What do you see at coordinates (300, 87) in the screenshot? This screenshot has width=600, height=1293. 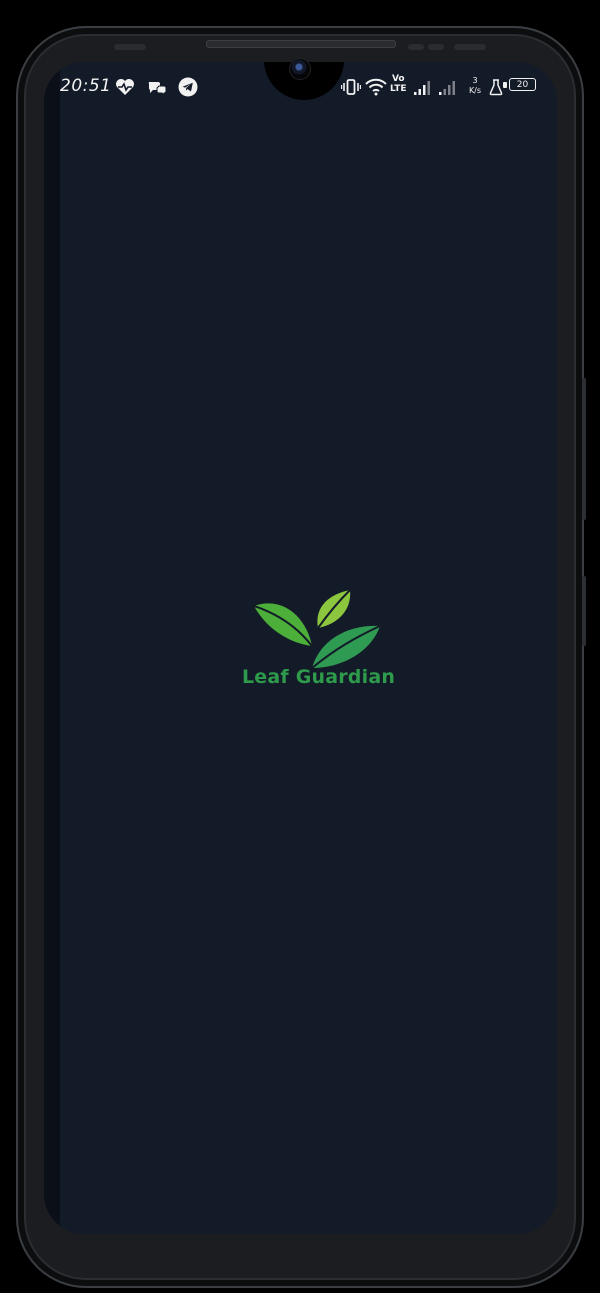 I see `status-bar: 20:51 Vo LTE 3 K/s 20` at bounding box center [300, 87].